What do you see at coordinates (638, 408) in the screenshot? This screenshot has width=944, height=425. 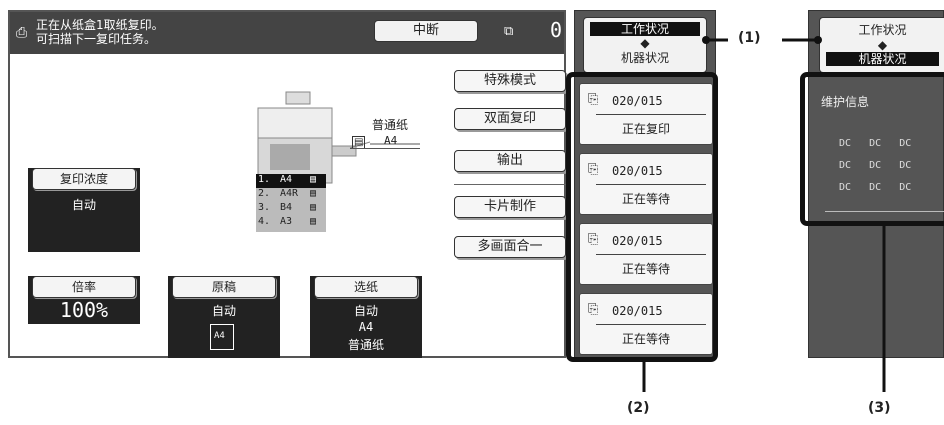 I see `callout-2: (2)` at bounding box center [638, 408].